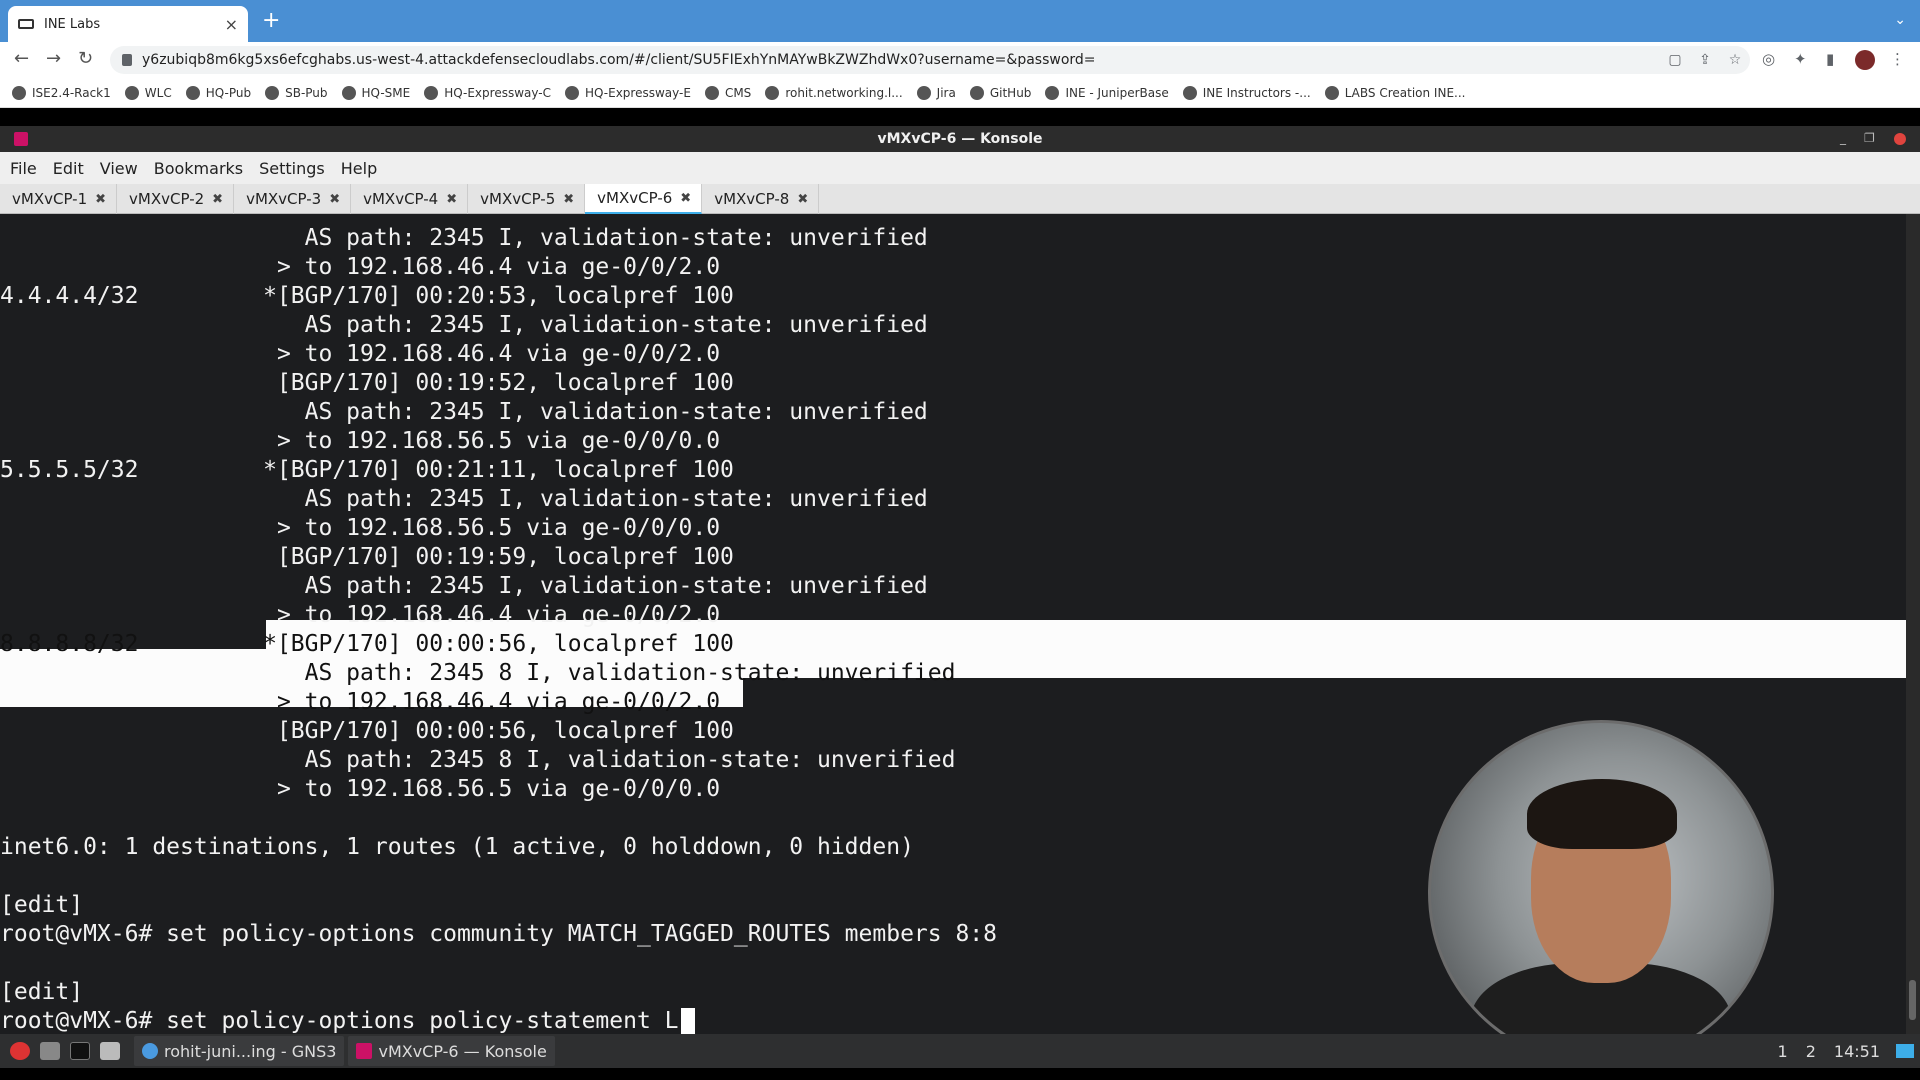  I want to click on minimize-icon: _, so click(1843, 138).